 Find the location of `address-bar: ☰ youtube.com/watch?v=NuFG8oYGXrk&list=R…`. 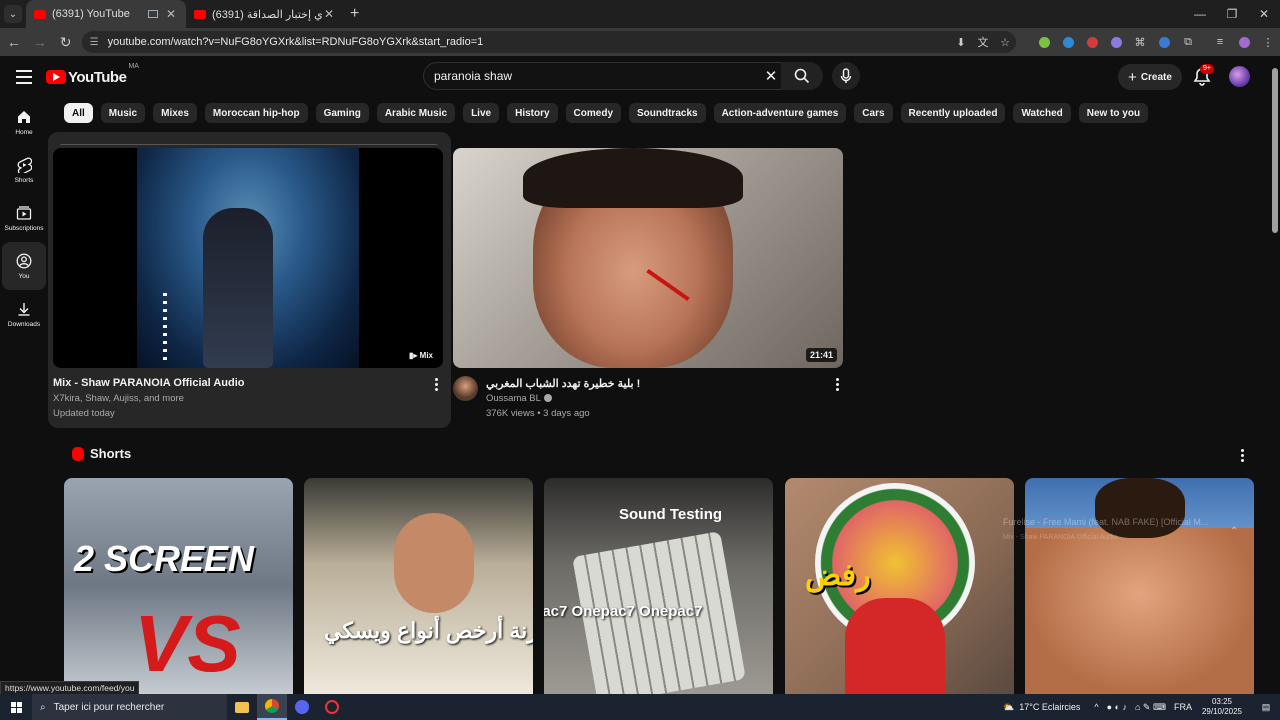

address-bar: ☰ youtube.com/watch?v=NuFG8oYGXrk&list=R… is located at coordinates (549, 42).